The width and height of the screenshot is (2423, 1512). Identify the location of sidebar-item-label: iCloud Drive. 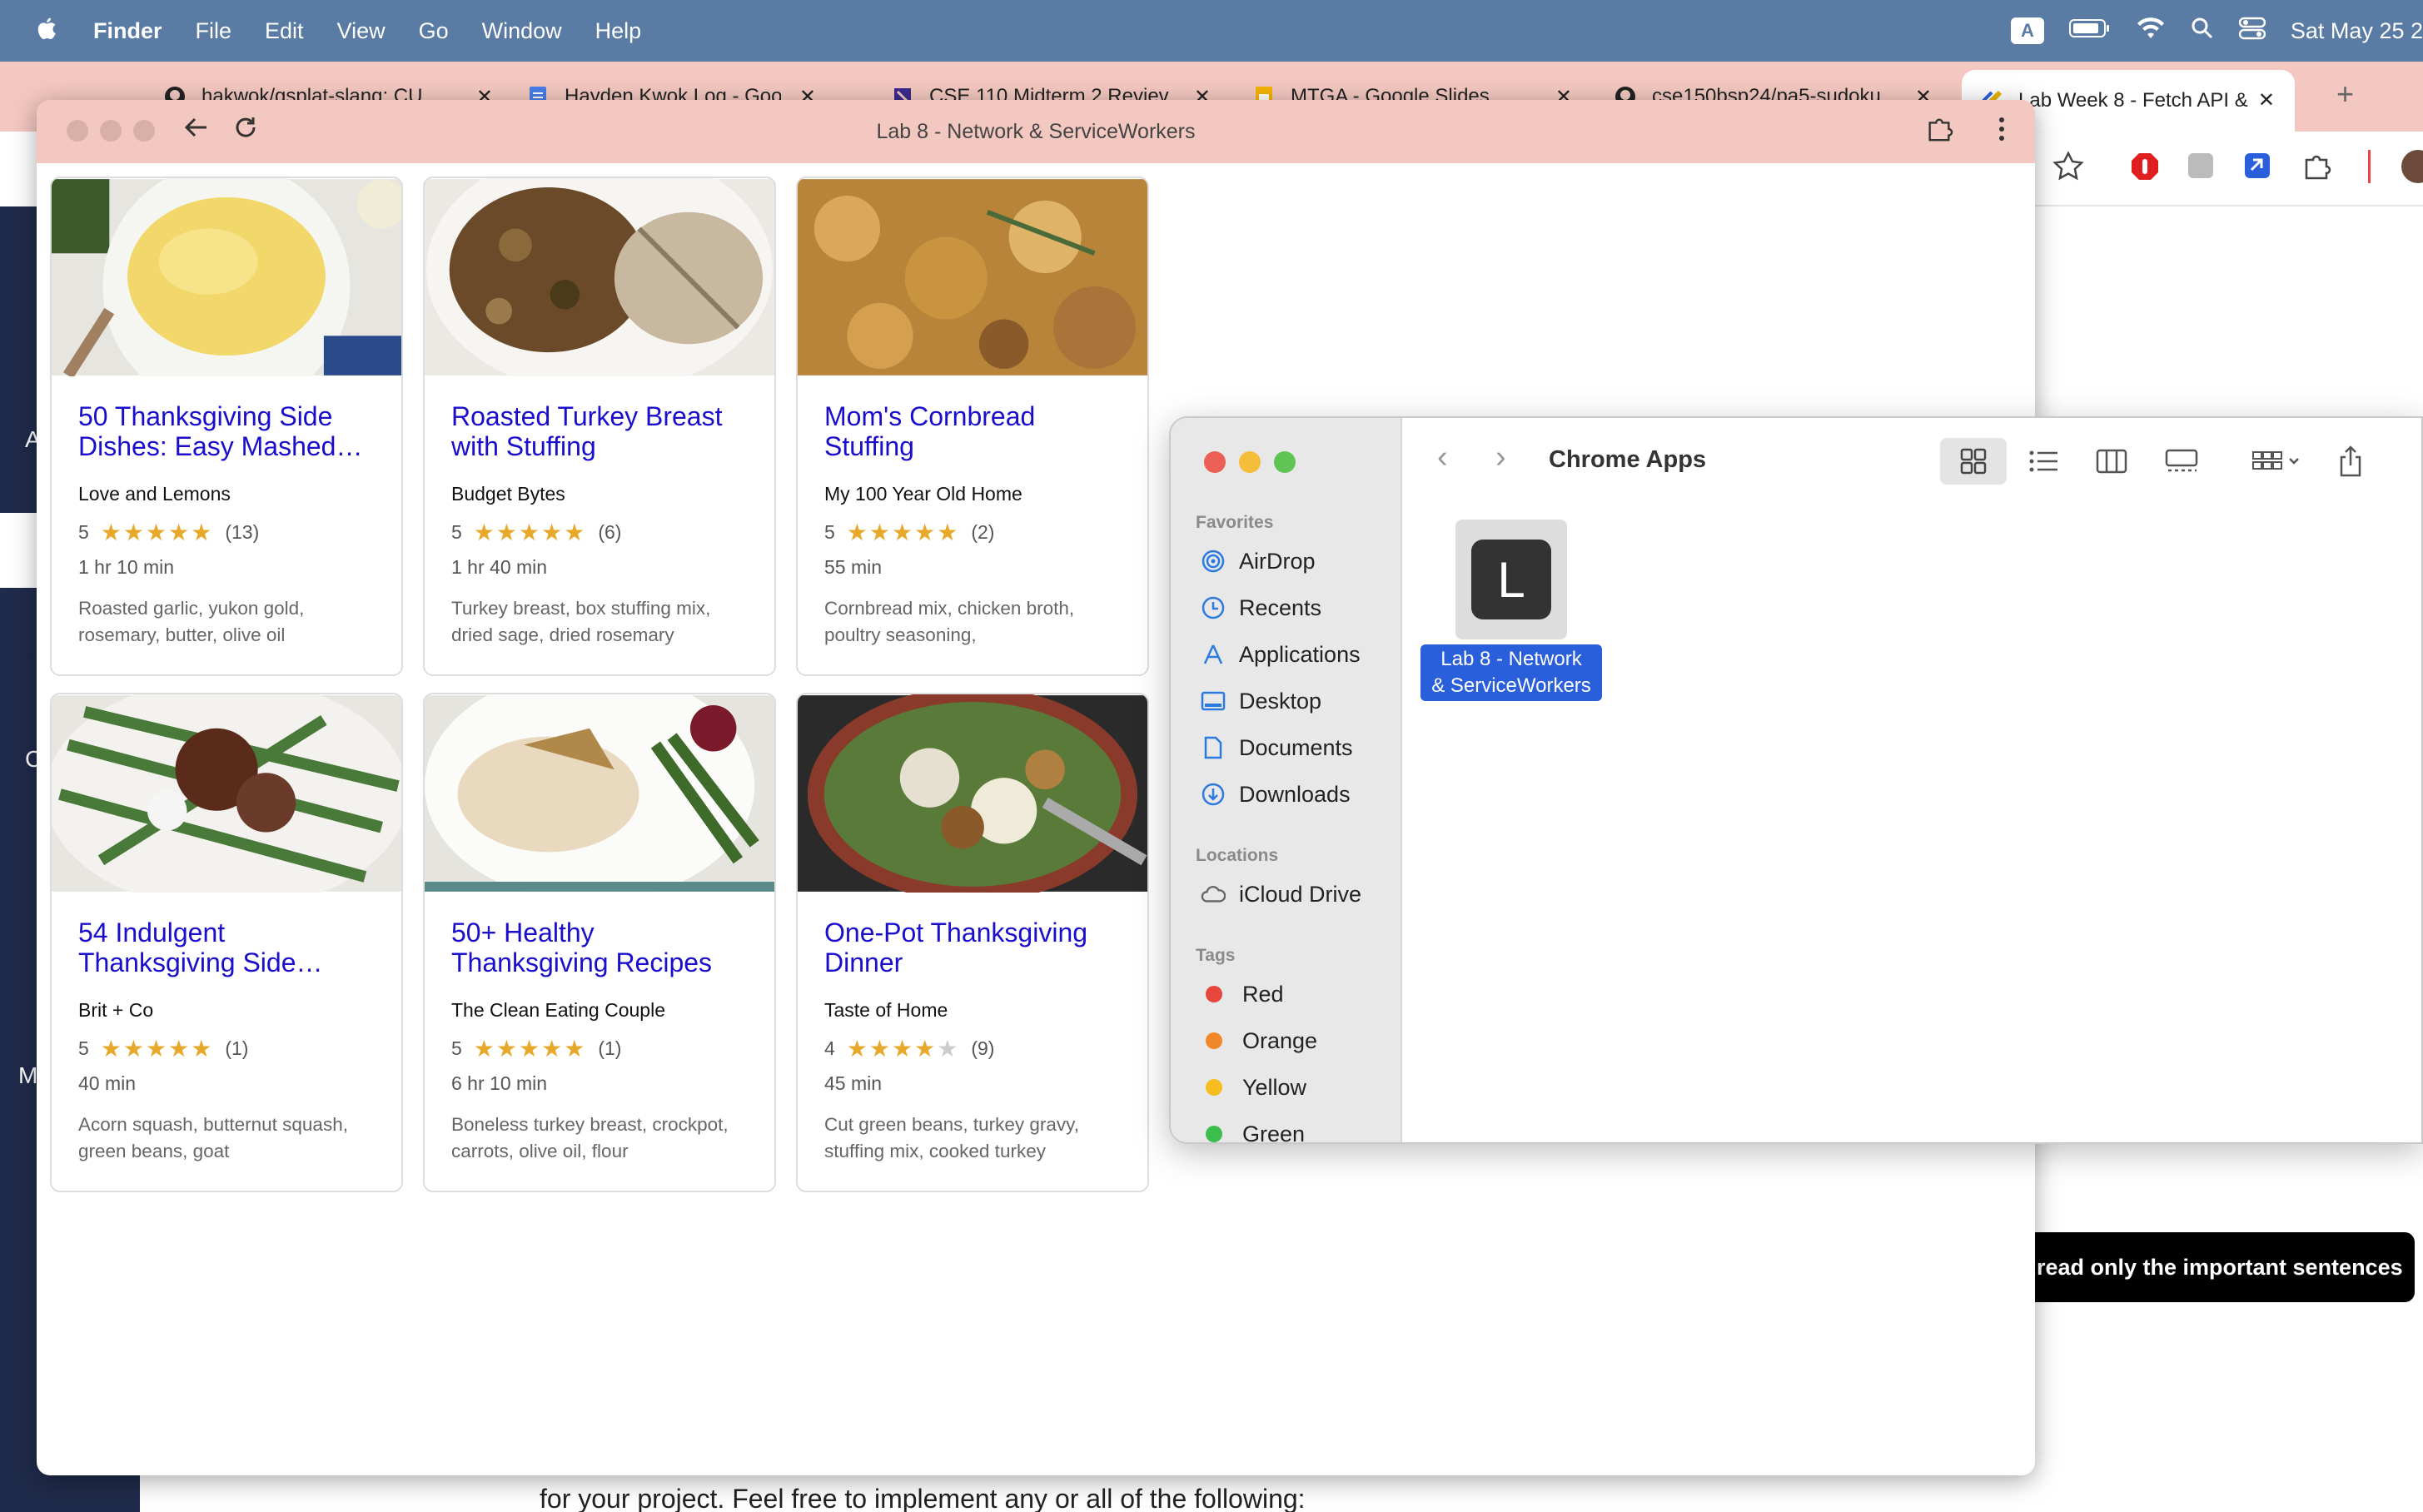
(1301, 894).